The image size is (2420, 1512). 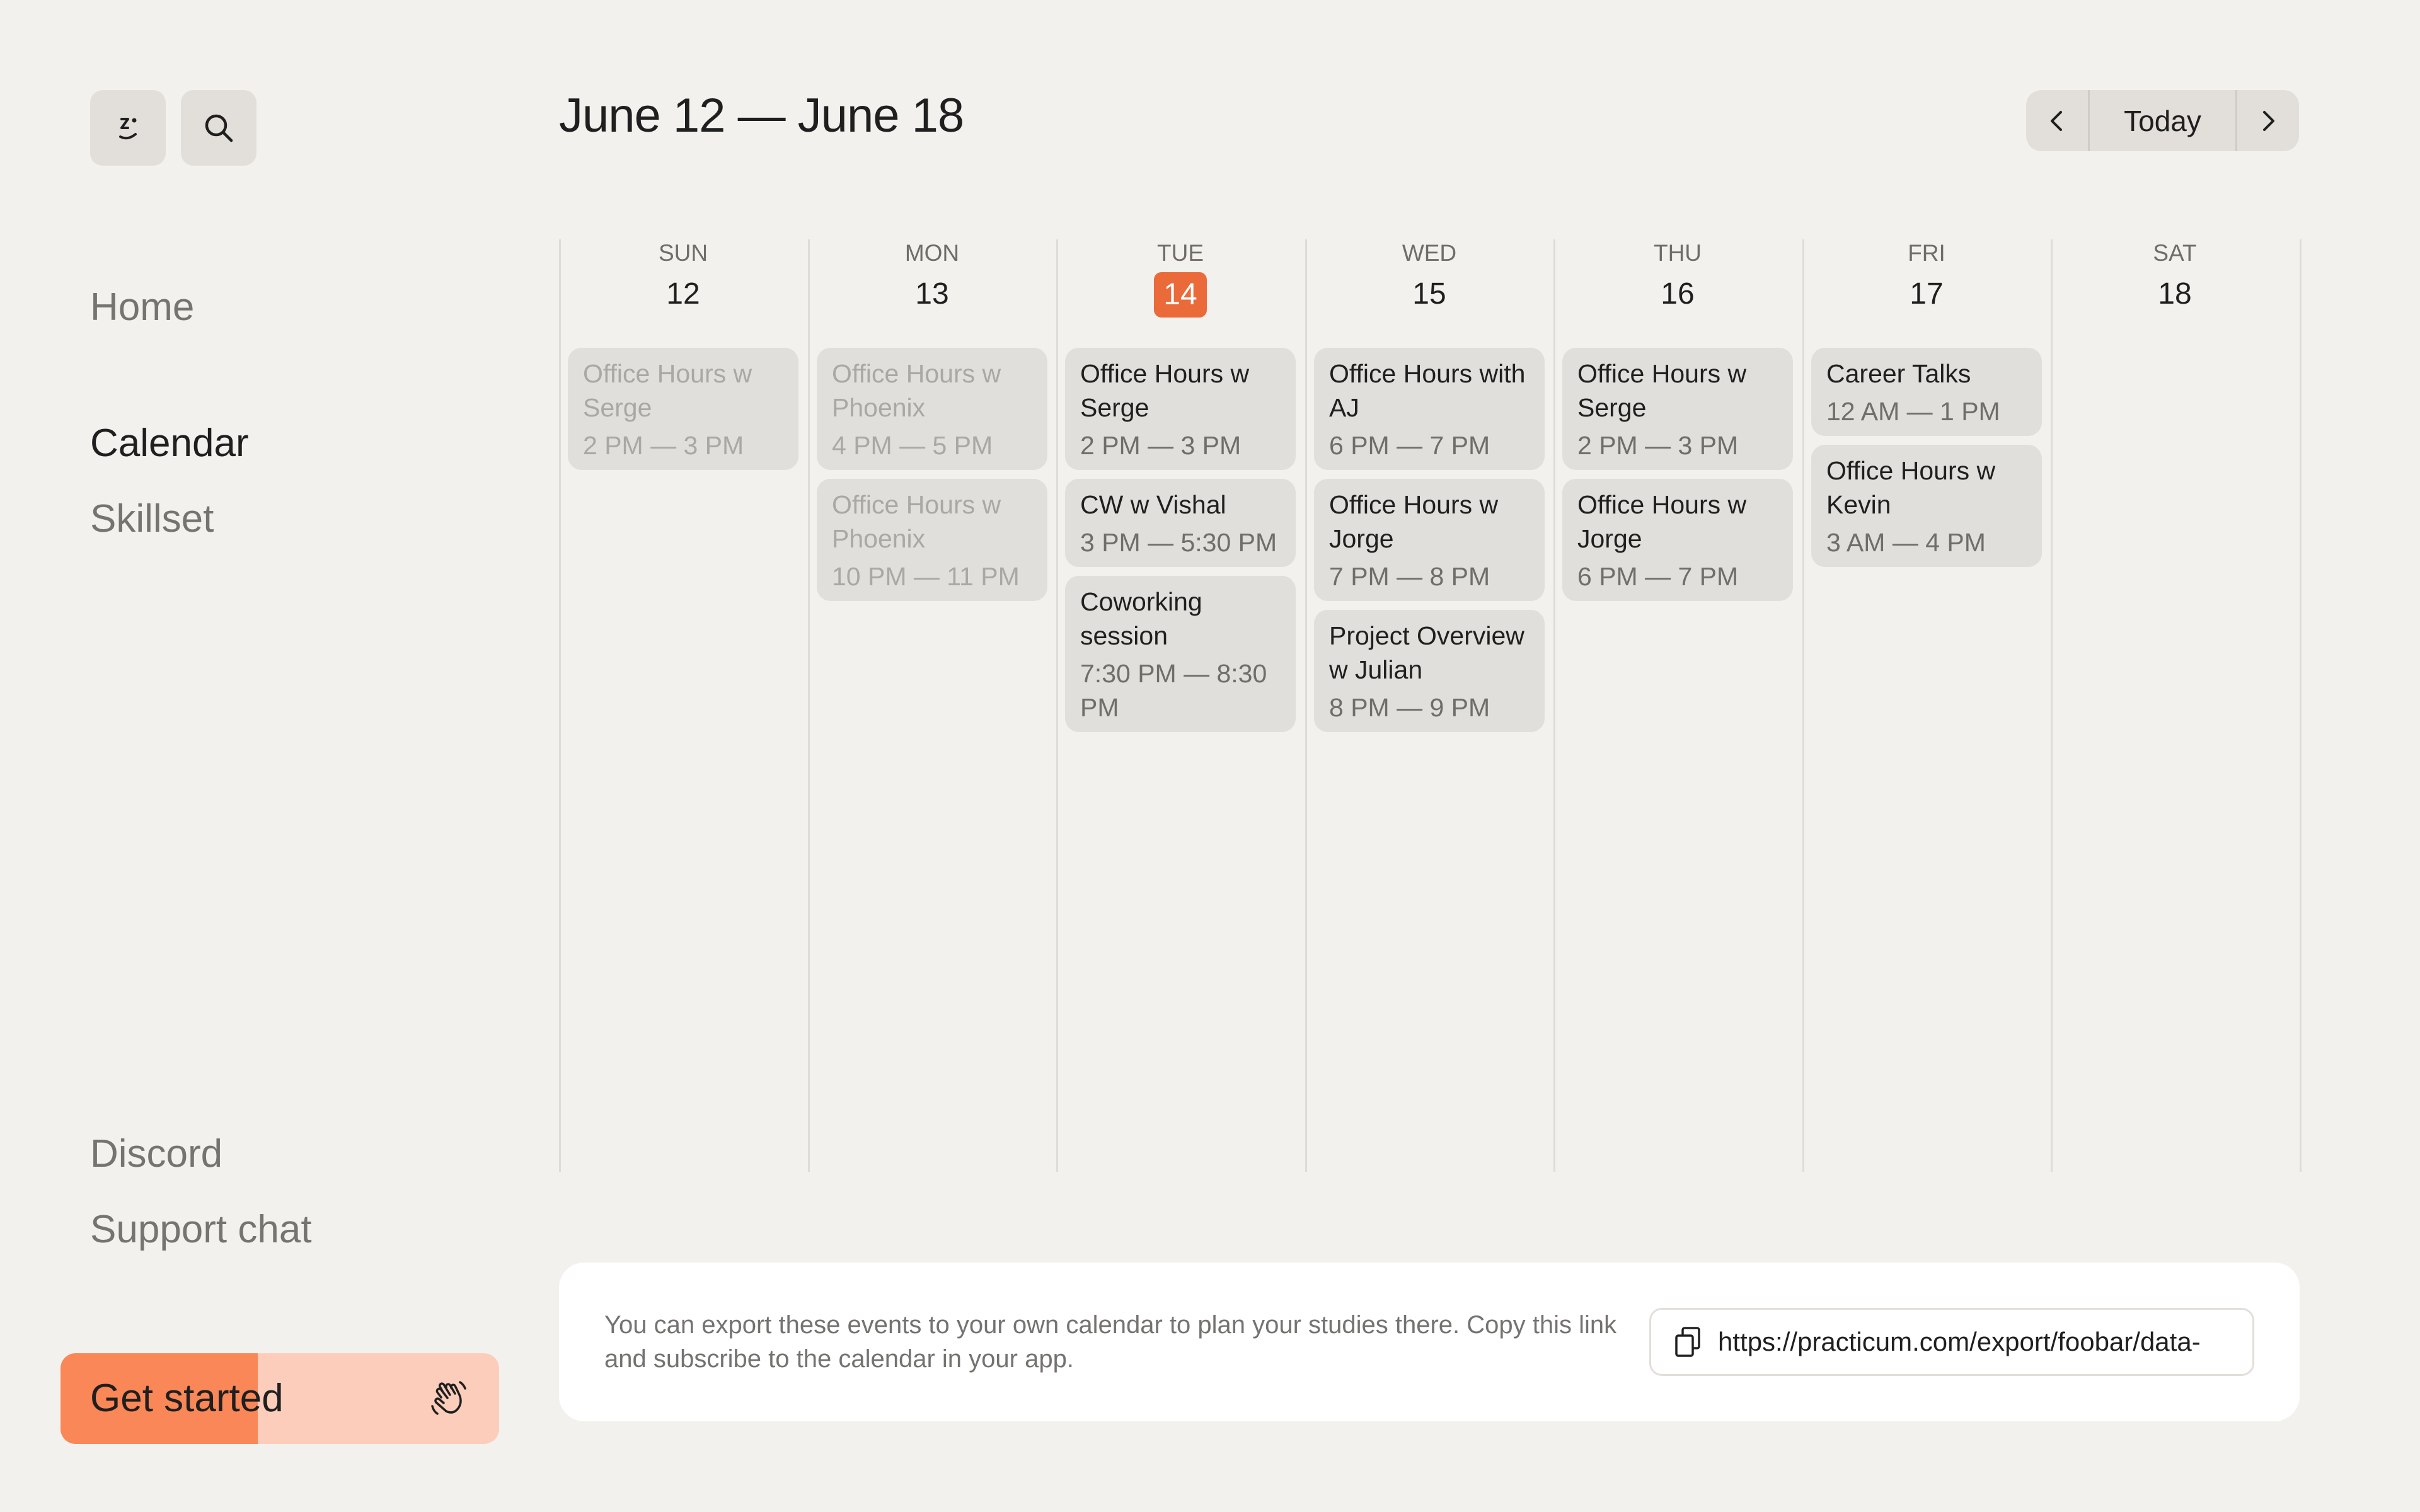 I want to click on today-button: Today, so click(x=2162, y=120).